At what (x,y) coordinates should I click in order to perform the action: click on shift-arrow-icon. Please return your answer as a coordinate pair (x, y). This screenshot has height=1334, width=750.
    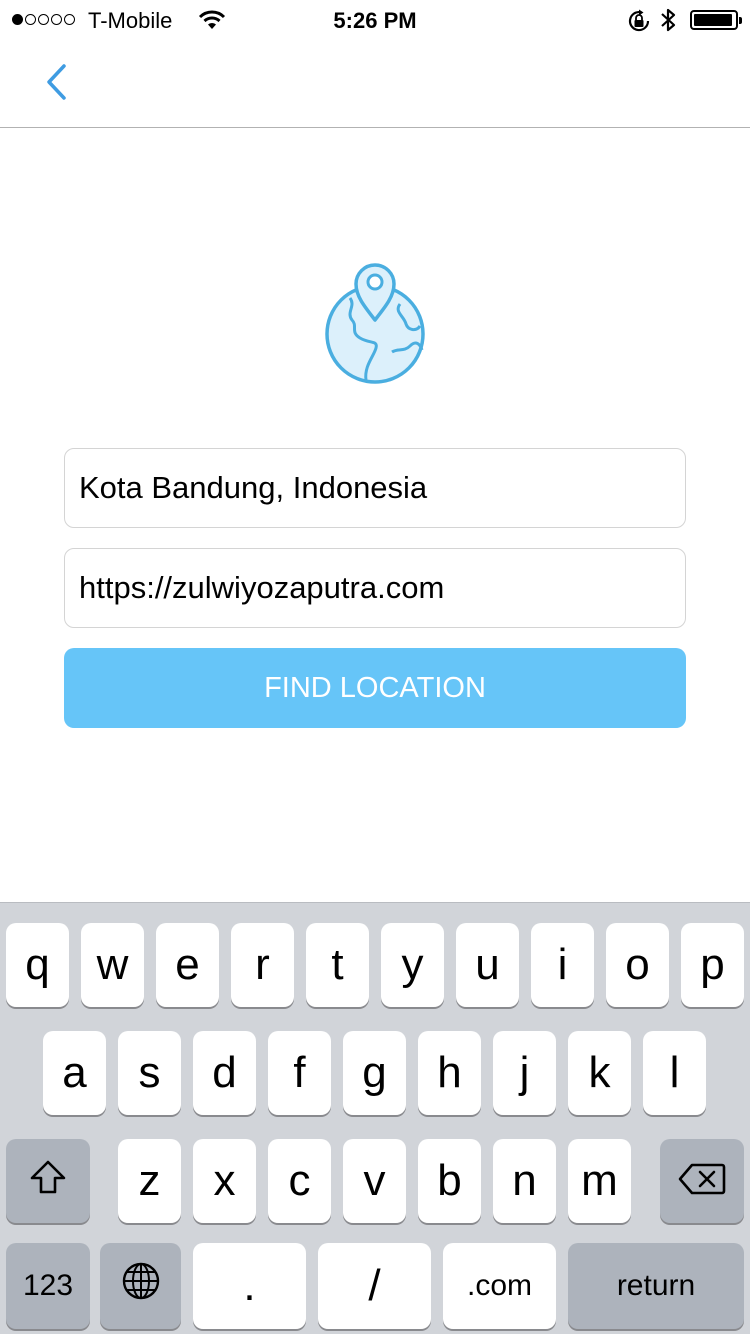
    Looking at the image, I should click on (48, 1181).